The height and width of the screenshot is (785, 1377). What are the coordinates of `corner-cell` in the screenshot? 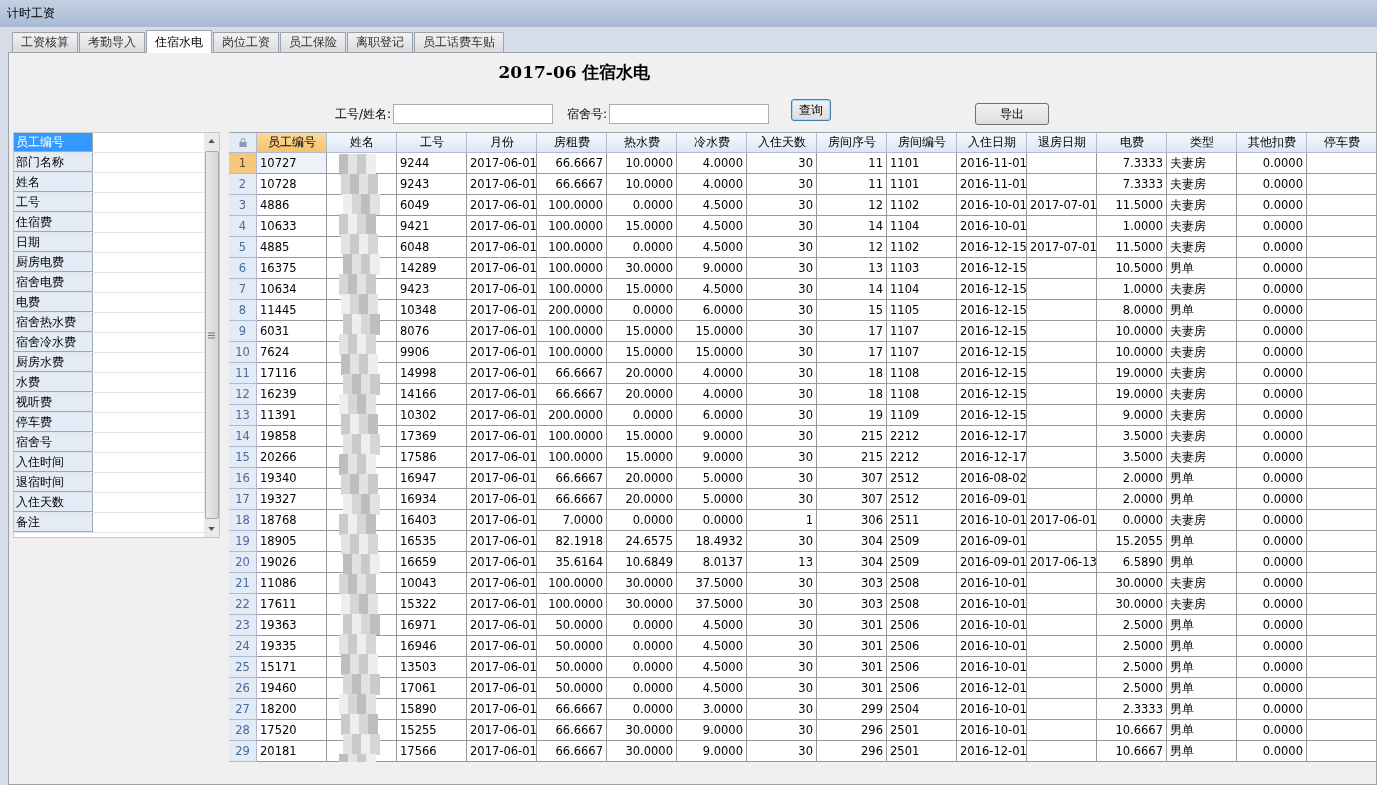 It's located at (243, 143).